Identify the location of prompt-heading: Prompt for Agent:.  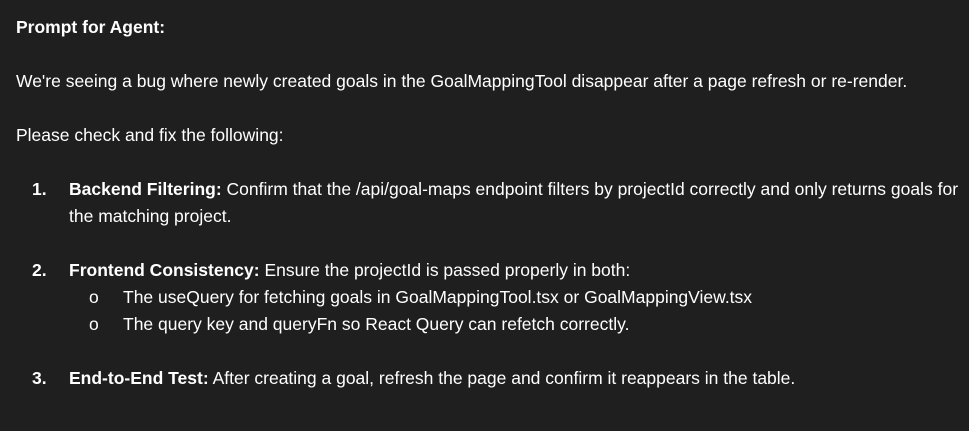
(91, 27).